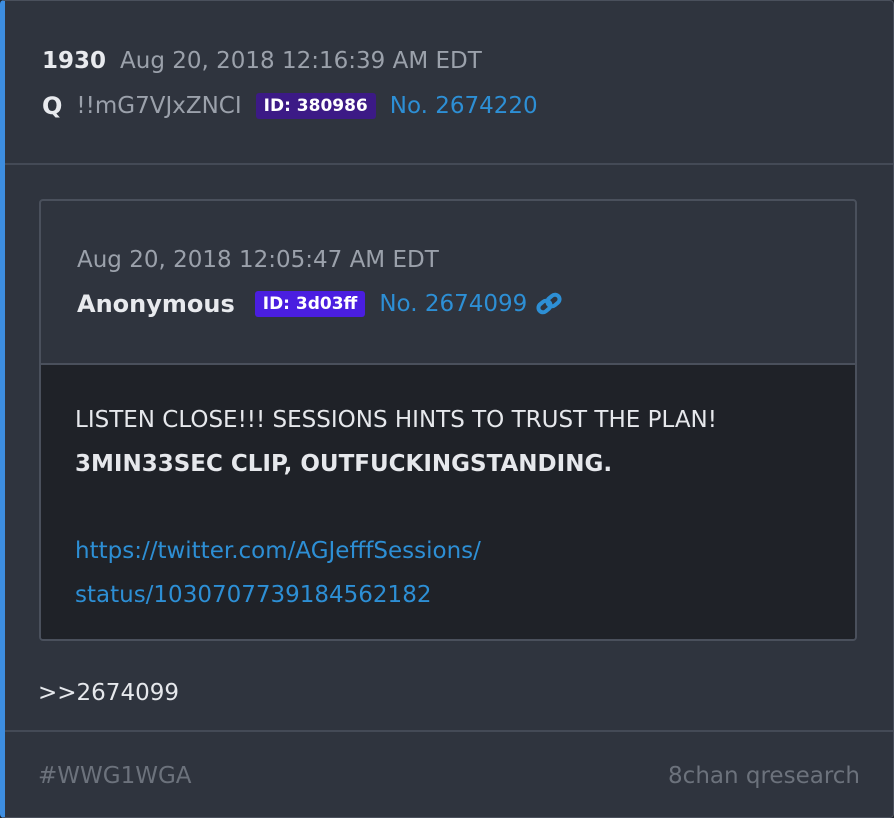 The height and width of the screenshot is (818, 894). Describe the element at coordinates (344, 464) in the screenshot. I see `quoted-line-2: 3MIN33SEC CLIP, OUTFUCKINGSTANDING.` at that location.